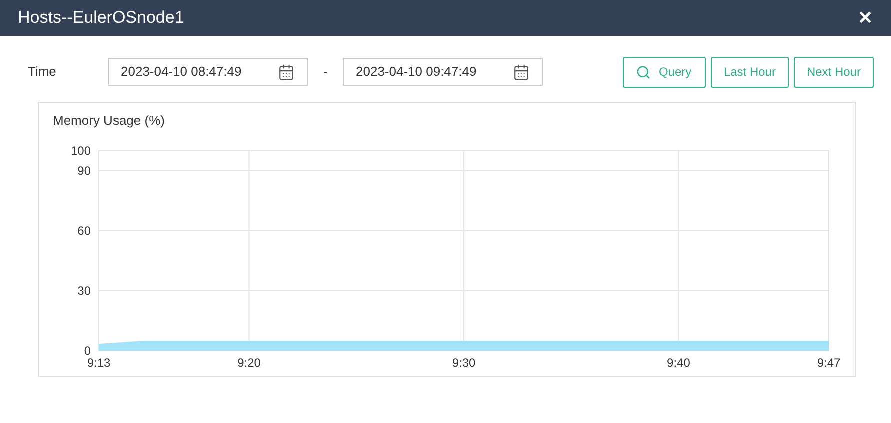  Describe the element at coordinates (865, 18) in the screenshot. I see `close-button: ✕` at that location.